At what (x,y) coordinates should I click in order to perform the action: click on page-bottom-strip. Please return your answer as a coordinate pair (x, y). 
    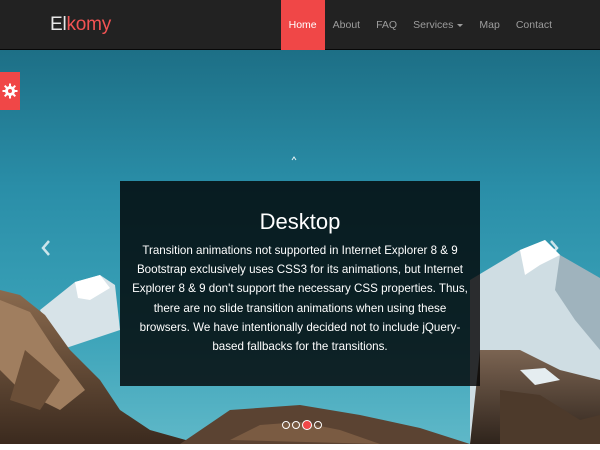
    Looking at the image, I should click on (300, 447).